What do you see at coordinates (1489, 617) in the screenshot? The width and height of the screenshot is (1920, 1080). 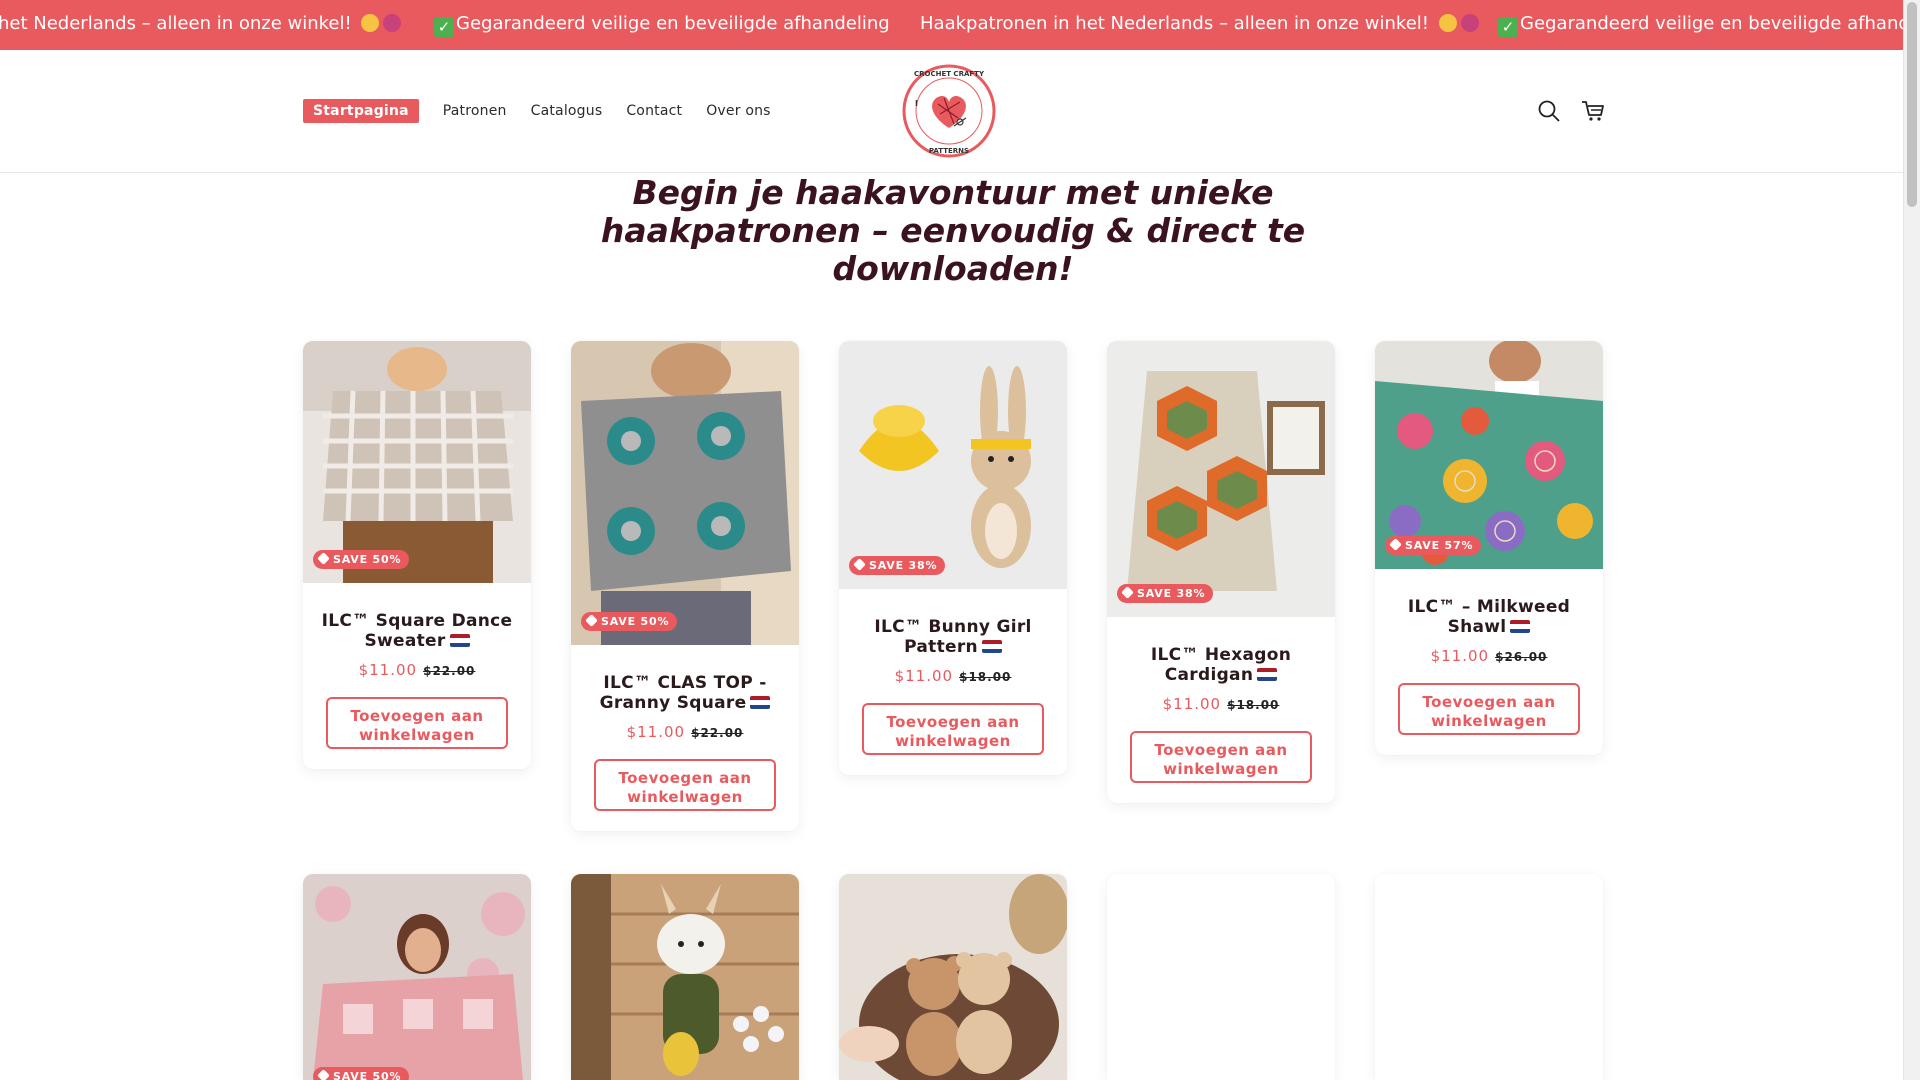 I see `product-title: ILC™ – Milkweed Shawl` at bounding box center [1489, 617].